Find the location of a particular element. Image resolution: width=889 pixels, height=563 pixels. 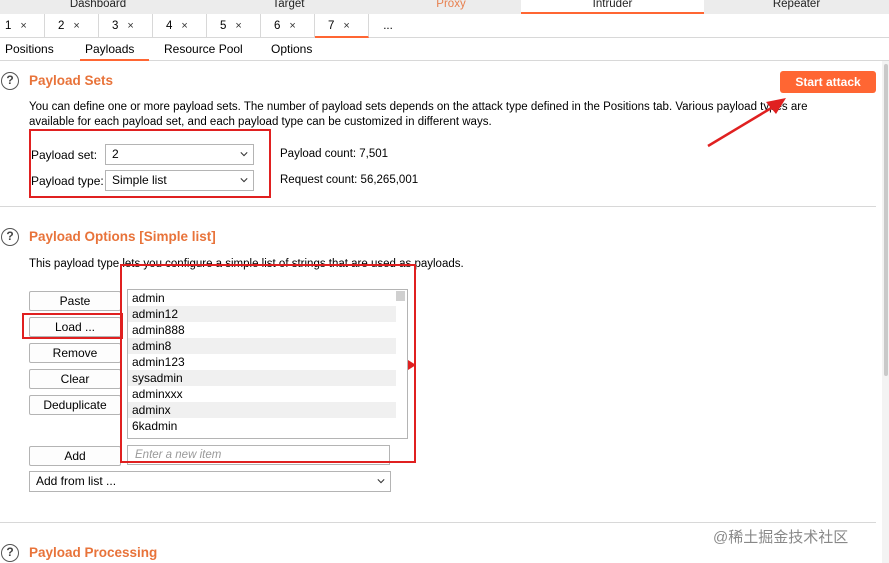

payload-sets-title: Payload Sets is located at coordinates (71, 80).